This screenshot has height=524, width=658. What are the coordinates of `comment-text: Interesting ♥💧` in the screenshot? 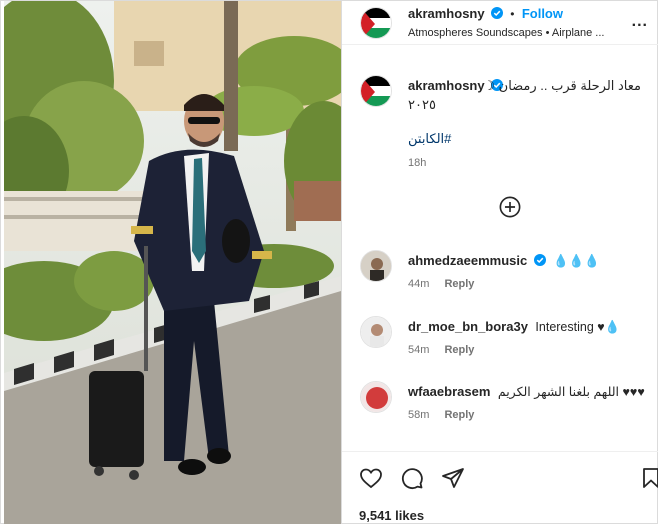 It's located at (578, 327).